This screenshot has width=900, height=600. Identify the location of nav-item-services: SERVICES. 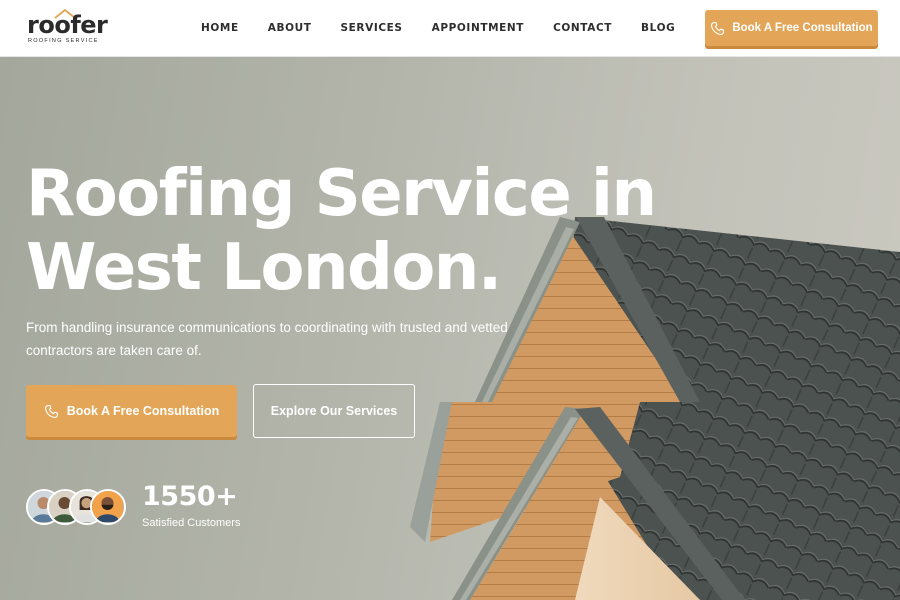
(372, 28).